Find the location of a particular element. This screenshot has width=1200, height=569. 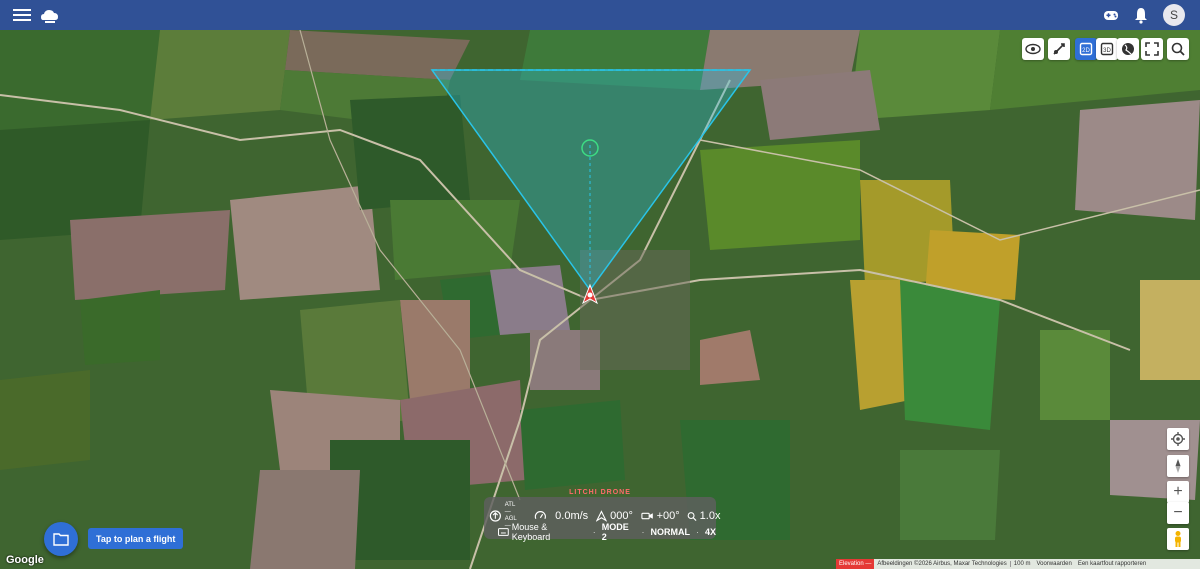

folder-icon is located at coordinates (61, 539).